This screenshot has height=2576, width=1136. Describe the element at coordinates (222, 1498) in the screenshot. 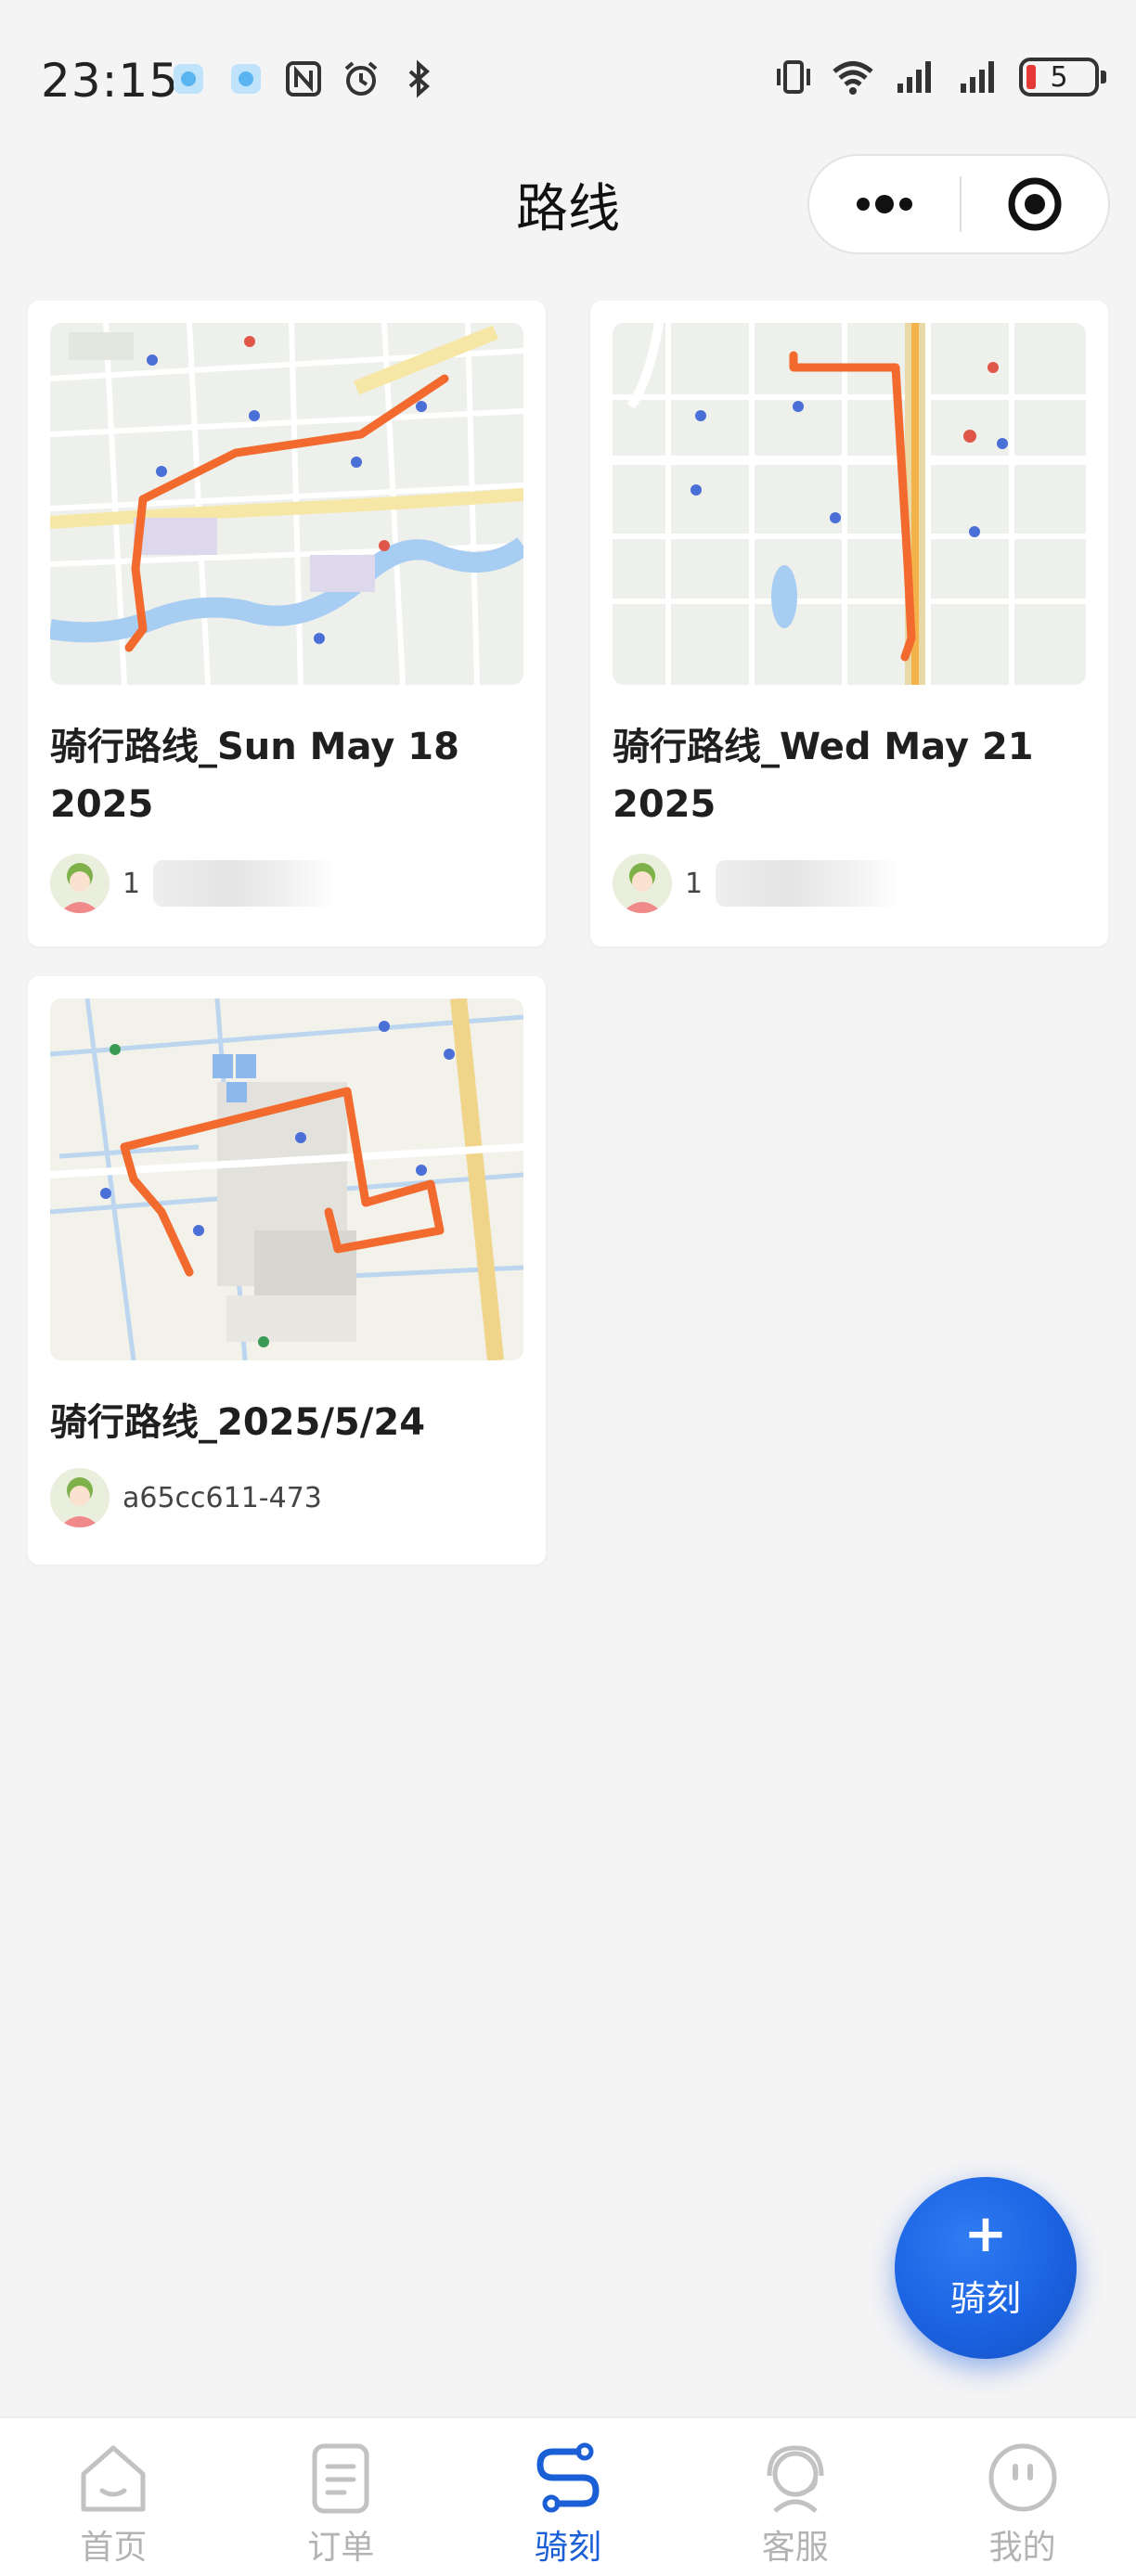

I see `user-name: a65cc611-473` at that location.